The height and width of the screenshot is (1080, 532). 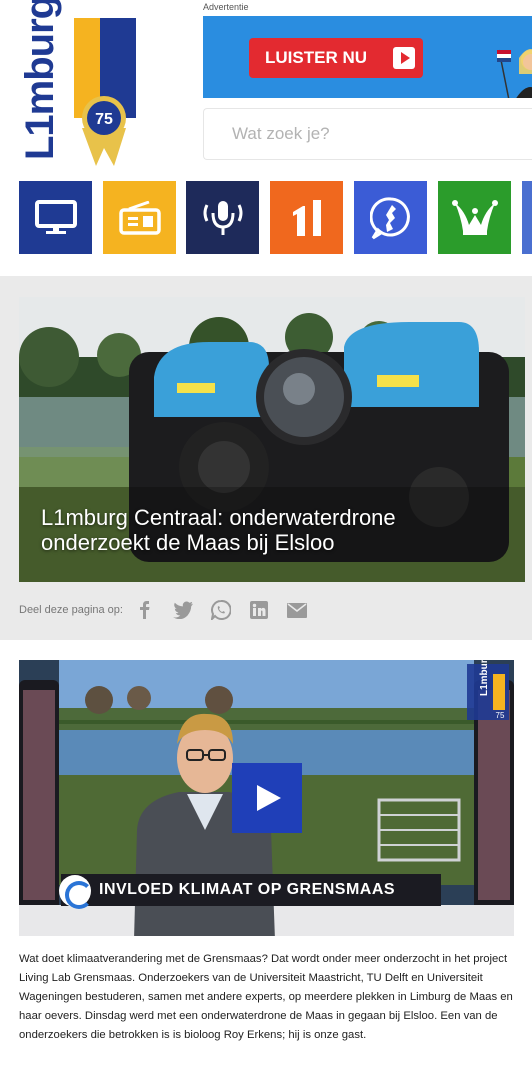 What do you see at coordinates (247, 889) in the screenshot?
I see `video-caption: INVLOED KLIMAAT OP GRENSMAAS` at bounding box center [247, 889].